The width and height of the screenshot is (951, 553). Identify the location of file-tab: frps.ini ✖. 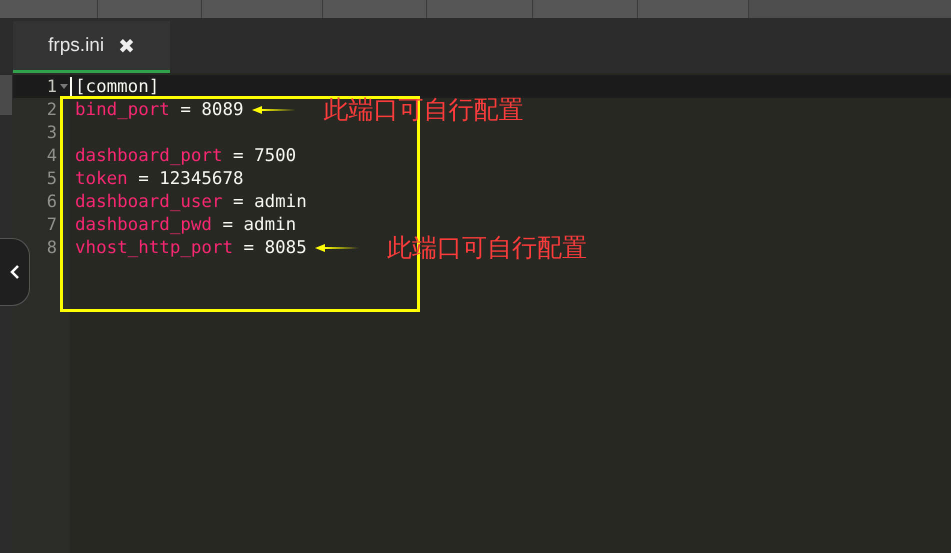
(91, 47).